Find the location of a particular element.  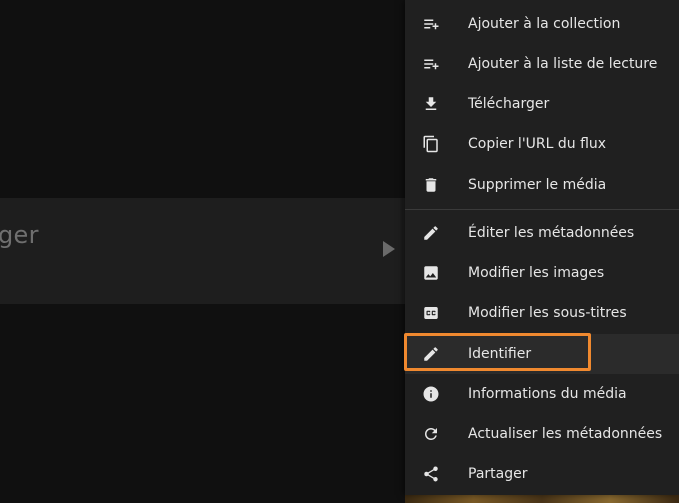

menu-item-label: Identifier is located at coordinates (500, 354).